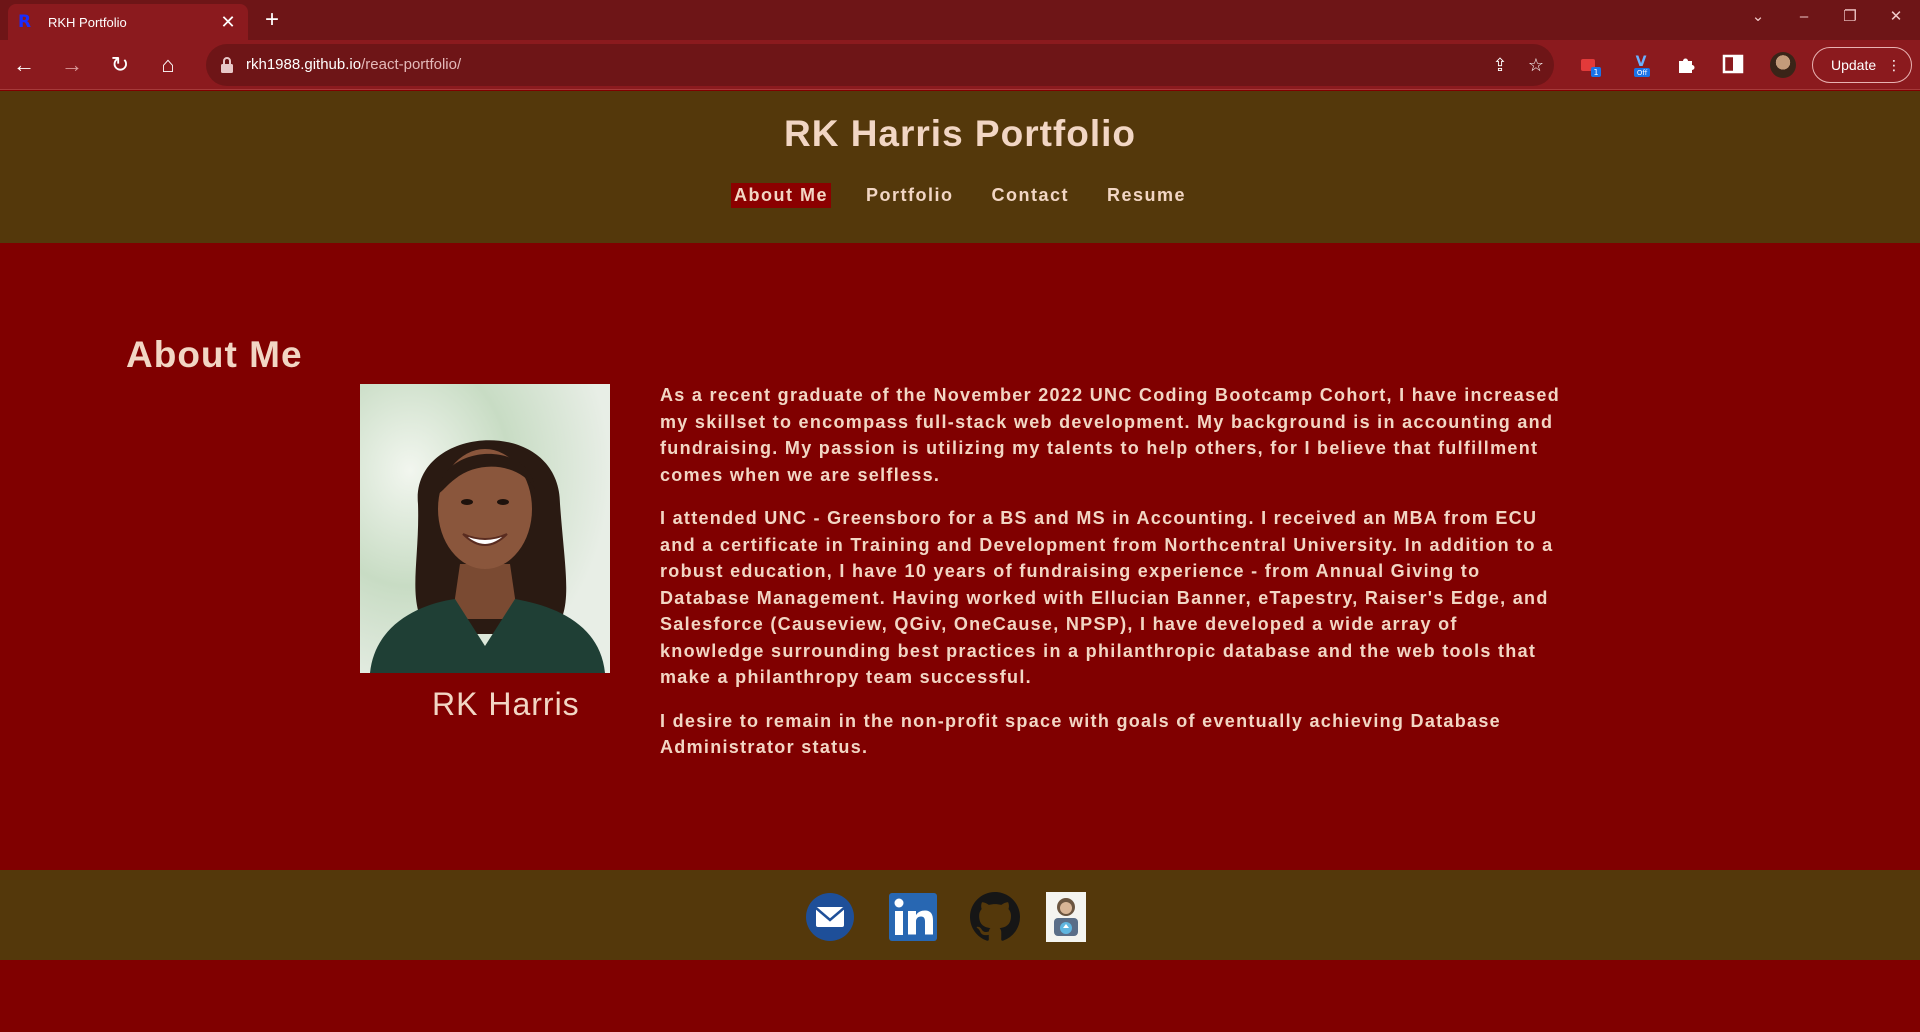  I want to click on github-icon, so click(995, 917).